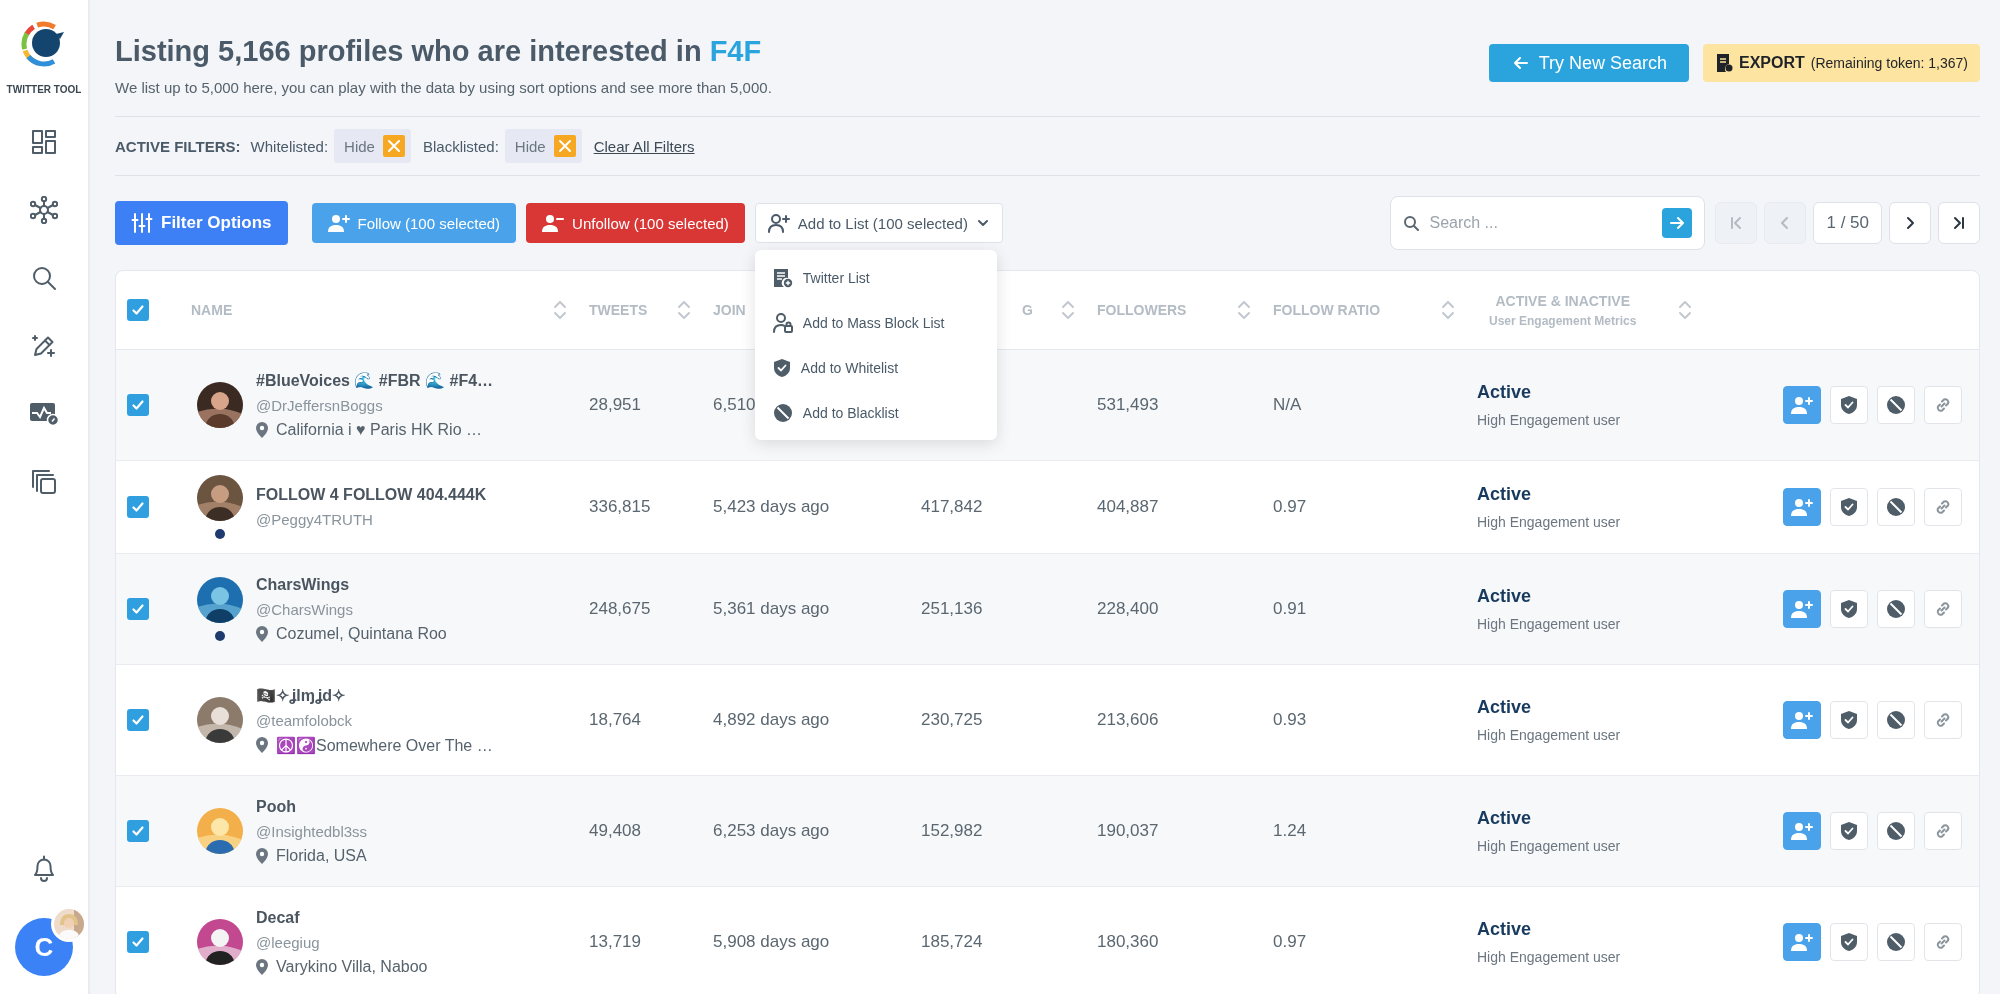 This screenshot has height=994, width=2000. What do you see at coordinates (615, 831) in the screenshot?
I see `table-cell: 49,408` at bounding box center [615, 831].